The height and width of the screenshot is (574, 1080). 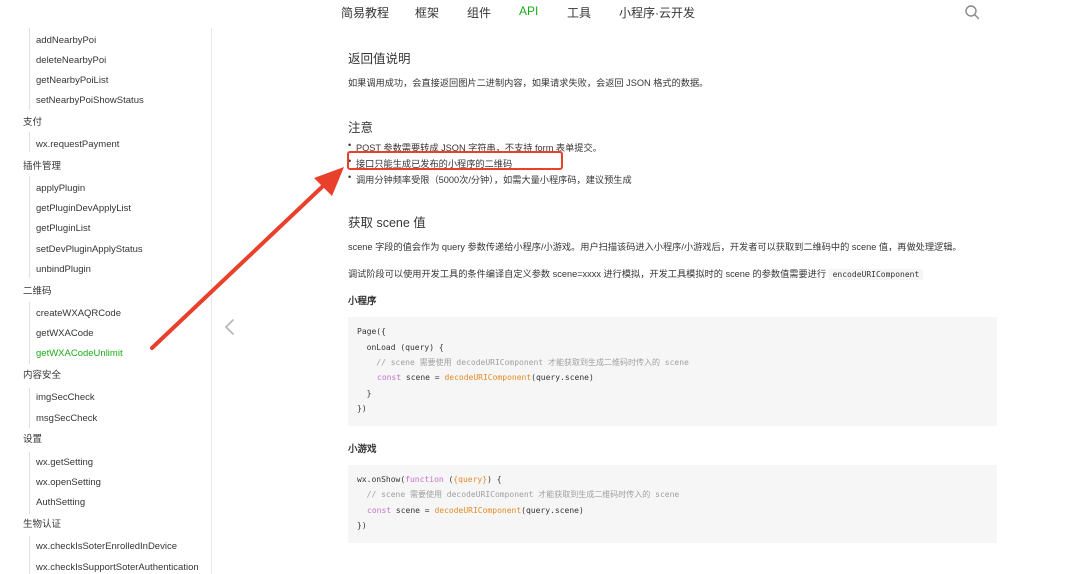 I want to click on sidebar-item-applyplugin: applyPlugin, so click(x=105, y=189).